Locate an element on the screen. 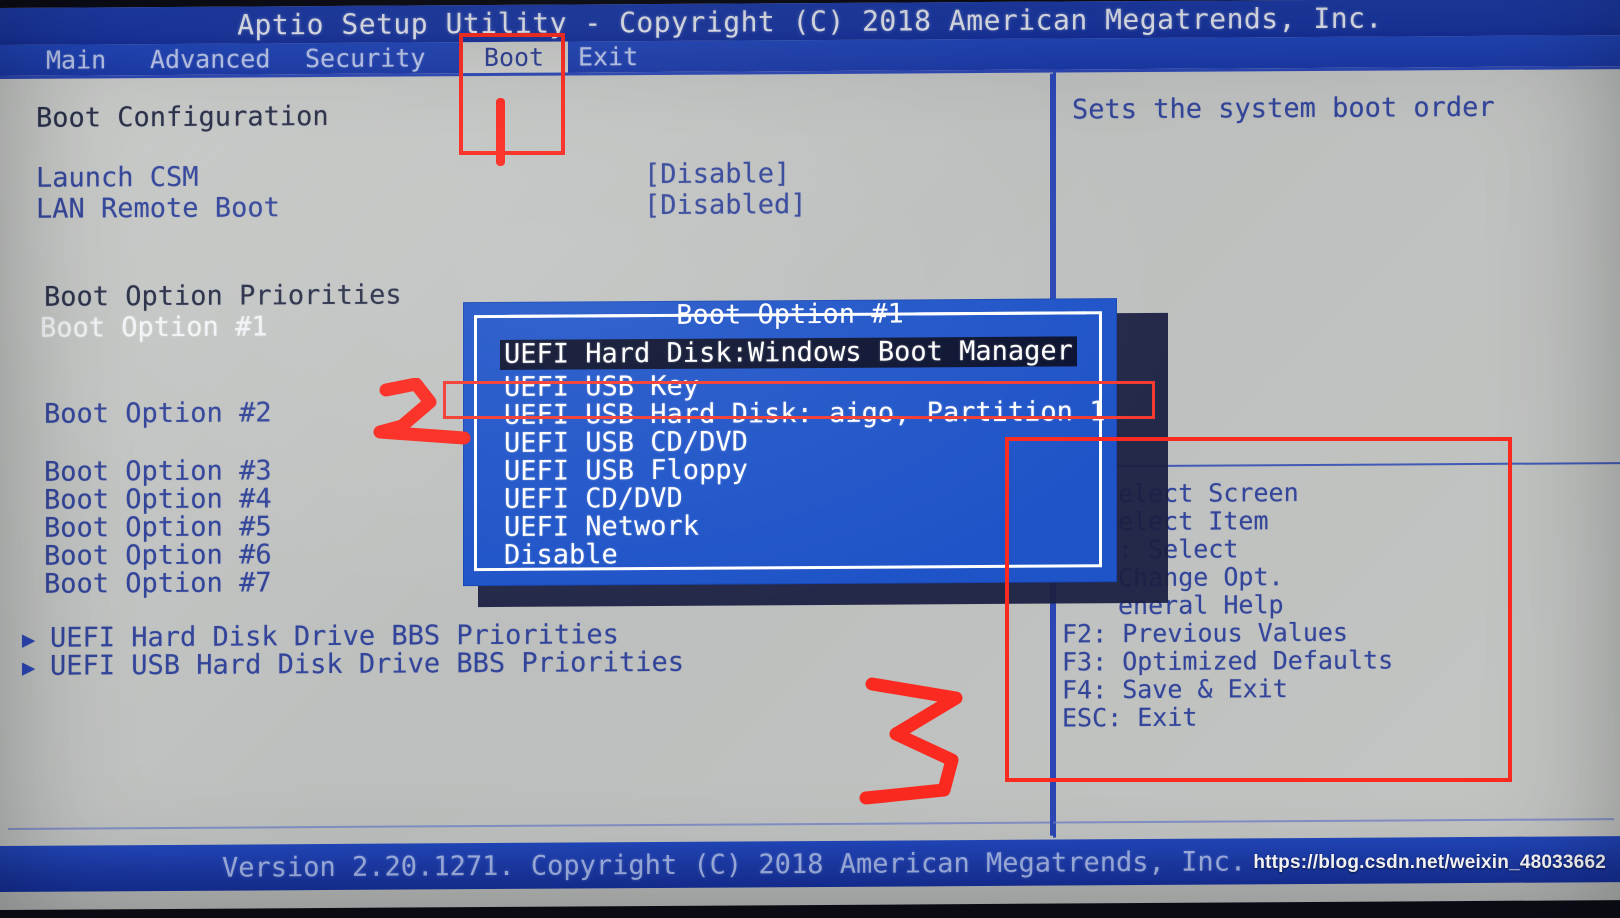 This screenshot has height=918, width=1620. annotation-box-boot-tab is located at coordinates (512, 94).